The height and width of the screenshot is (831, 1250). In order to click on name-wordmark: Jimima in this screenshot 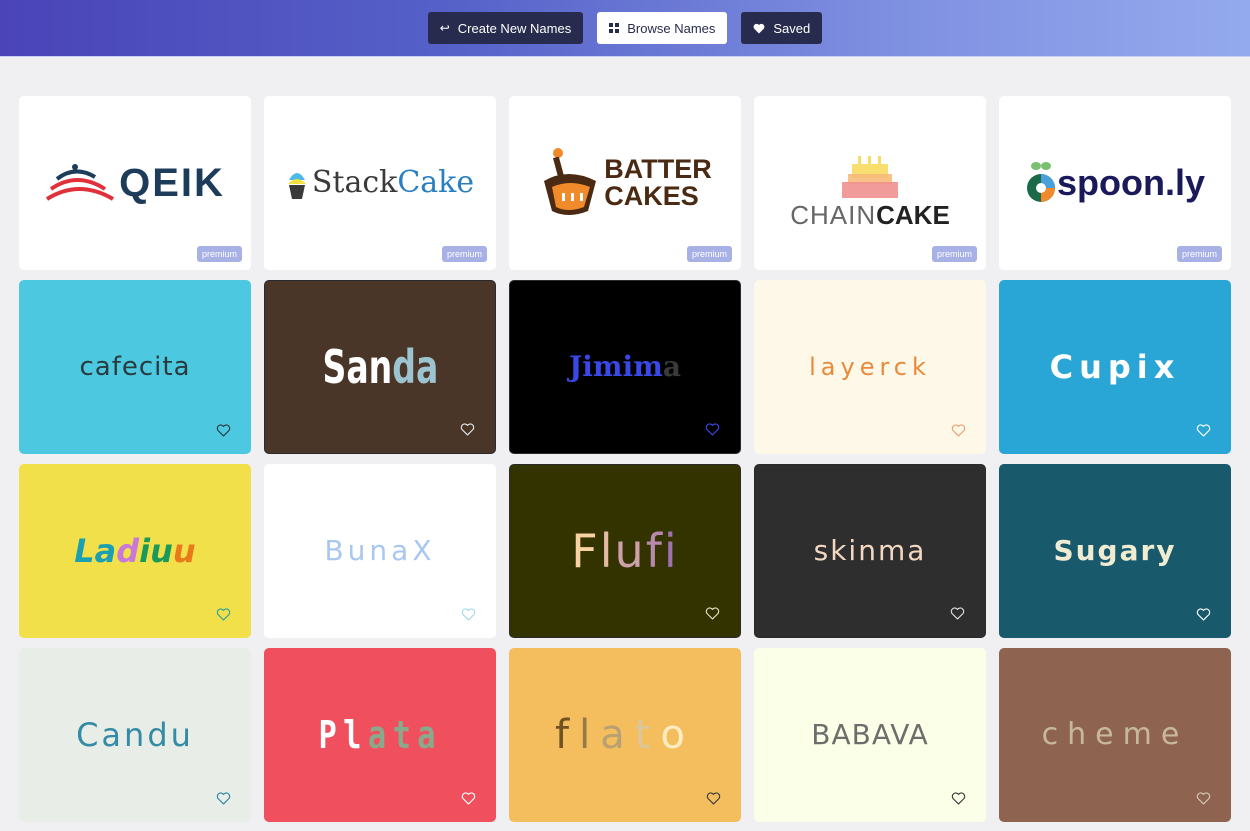, I will do `click(625, 367)`.